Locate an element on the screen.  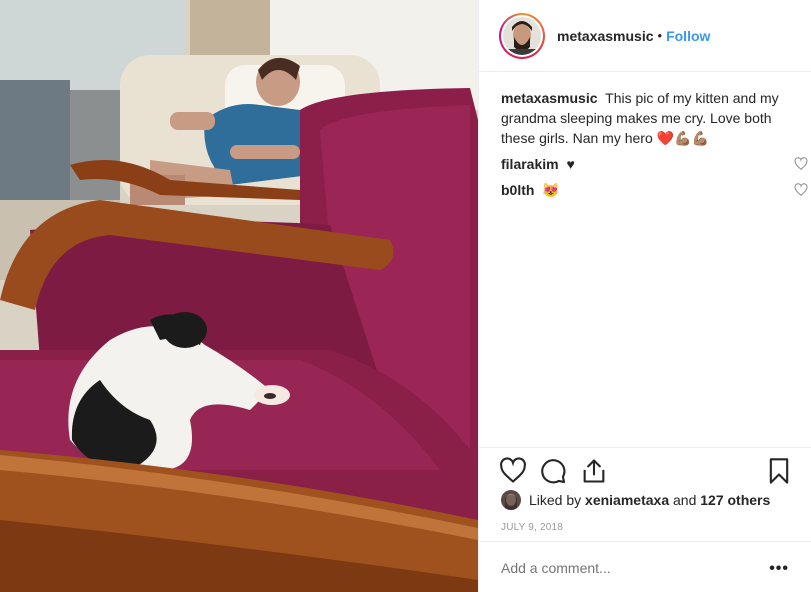
caption-username: metaxasmusic is located at coordinates (549, 98).